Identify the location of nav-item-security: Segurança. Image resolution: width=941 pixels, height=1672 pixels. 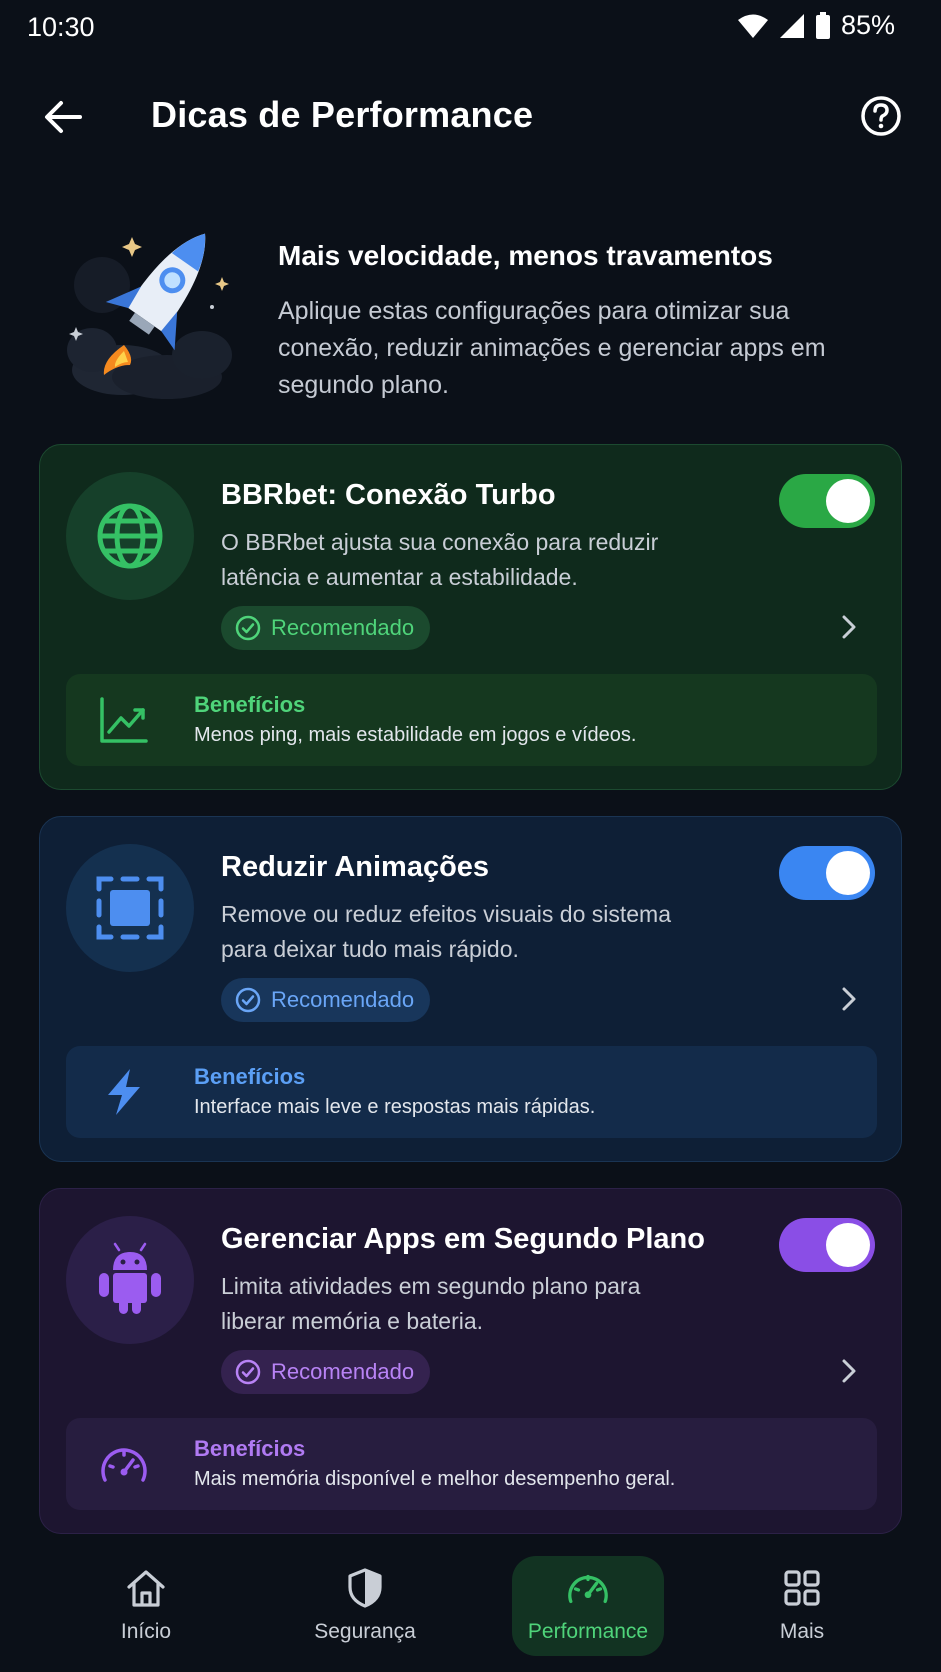
(365, 1606).